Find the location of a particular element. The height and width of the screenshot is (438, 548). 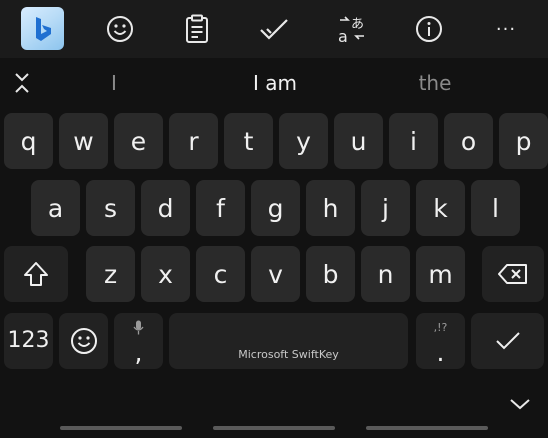

collapse-toolbar-button is located at coordinates (22, 85).